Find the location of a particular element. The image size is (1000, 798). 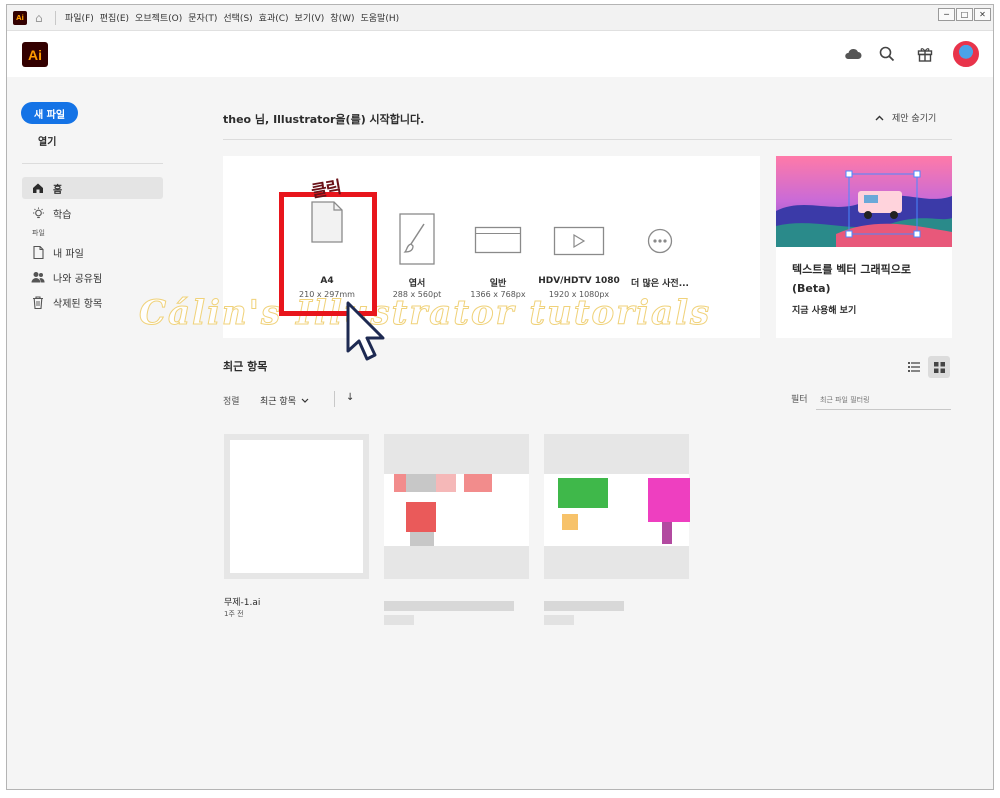

grid-view-icon is located at coordinates (939, 367).